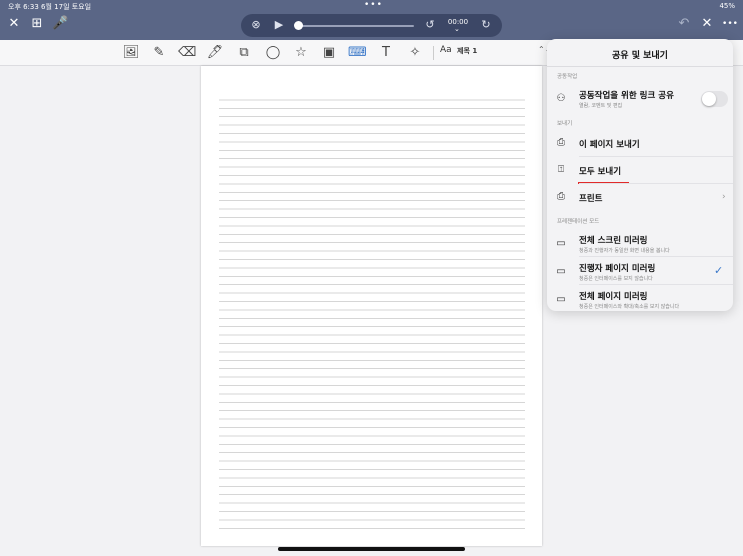 This screenshot has height=556, width=743. What do you see at coordinates (629, 307) in the screenshot?
I see `mirror-full-page-sub: 청중은 인터페이스와 확대/축소를 보지 않습니다` at bounding box center [629, 307].